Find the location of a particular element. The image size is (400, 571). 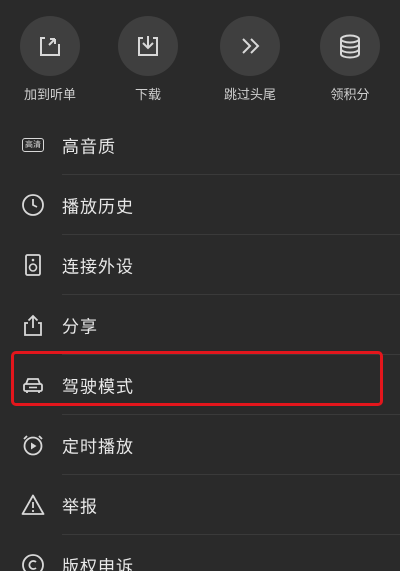

earn-points-circle is located at coordinates (350, 46).